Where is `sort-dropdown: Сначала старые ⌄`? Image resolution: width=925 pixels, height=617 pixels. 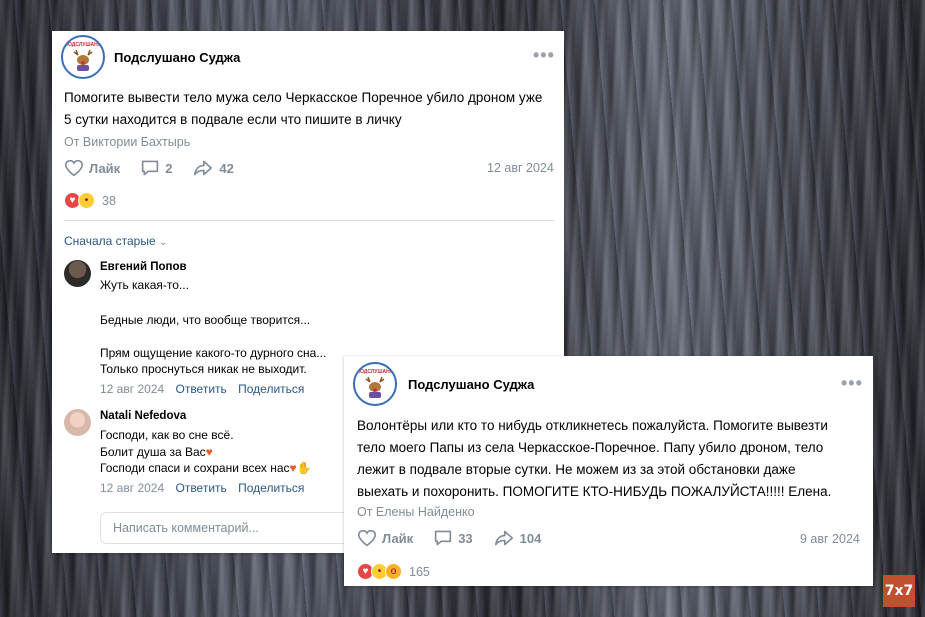
sort-dropdown: Сначала старые ⌄ is located at coordinates (115, 241).